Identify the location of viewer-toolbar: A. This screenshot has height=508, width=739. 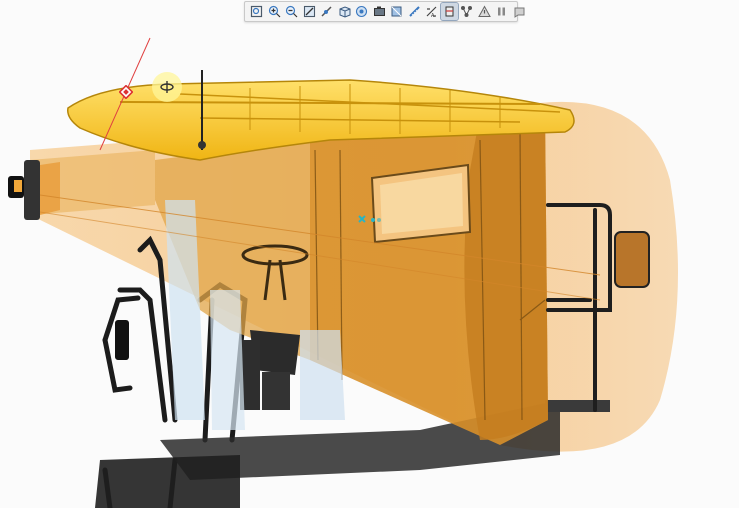
(384, 11).